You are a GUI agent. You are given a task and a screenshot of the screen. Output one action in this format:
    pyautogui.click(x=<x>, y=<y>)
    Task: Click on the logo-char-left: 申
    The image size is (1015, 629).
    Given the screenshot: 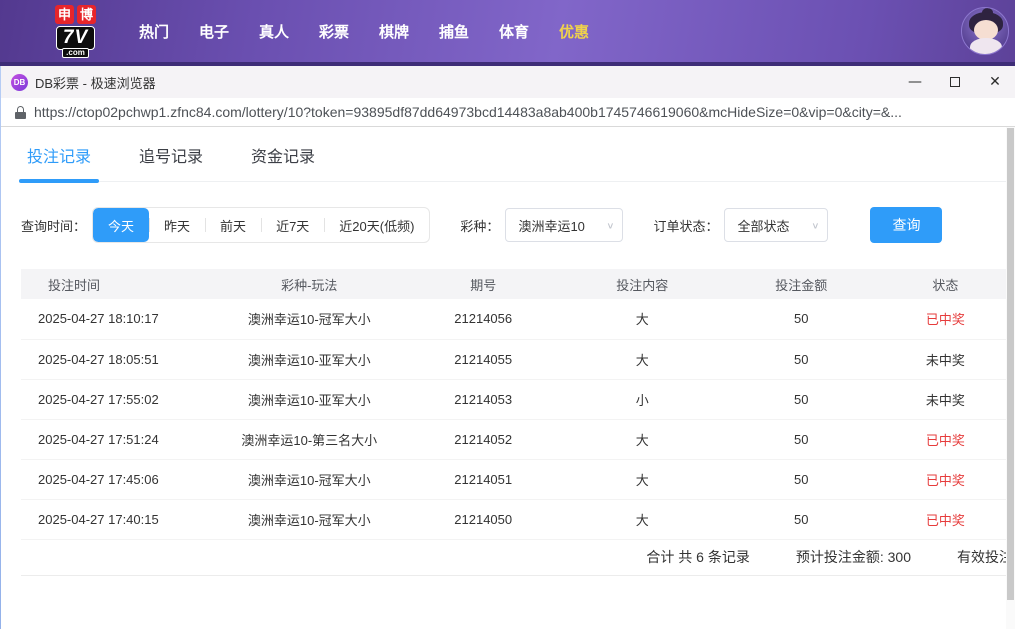 What is the action you would take?
    pyautogui.click(x=64, y=14)
    